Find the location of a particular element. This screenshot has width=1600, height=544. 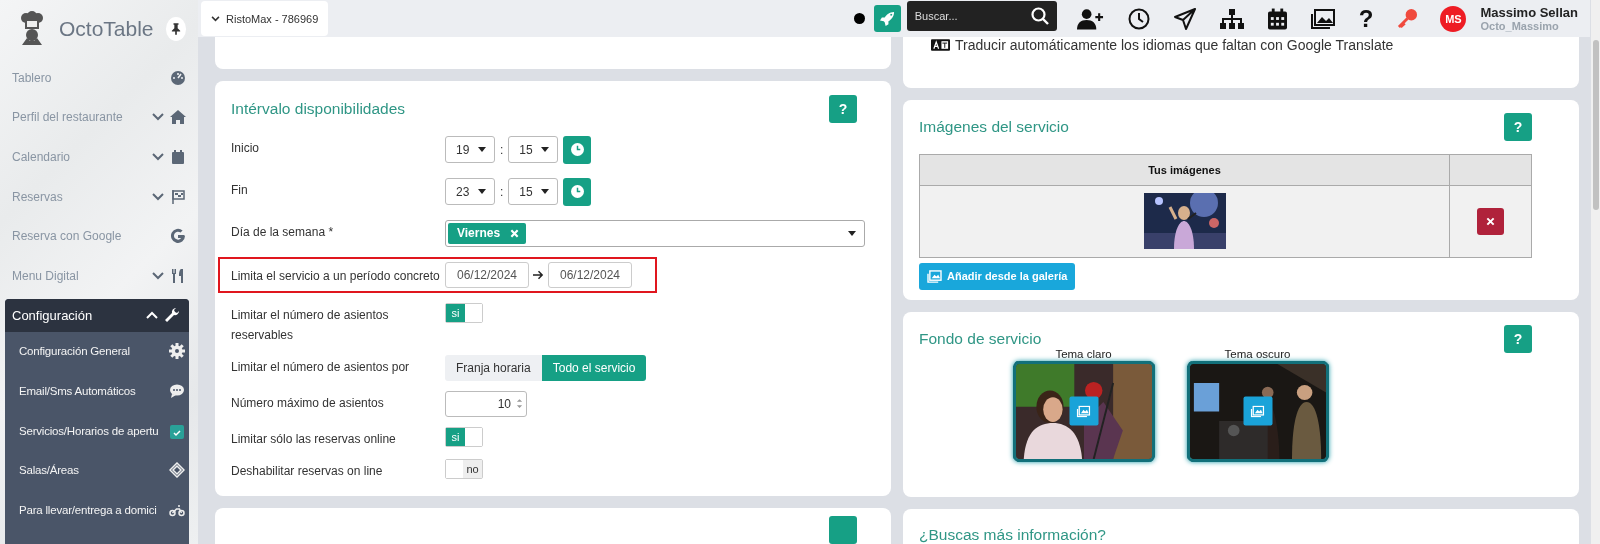

user-login: Octo_Massimo is located at coordinates (1520, 26).